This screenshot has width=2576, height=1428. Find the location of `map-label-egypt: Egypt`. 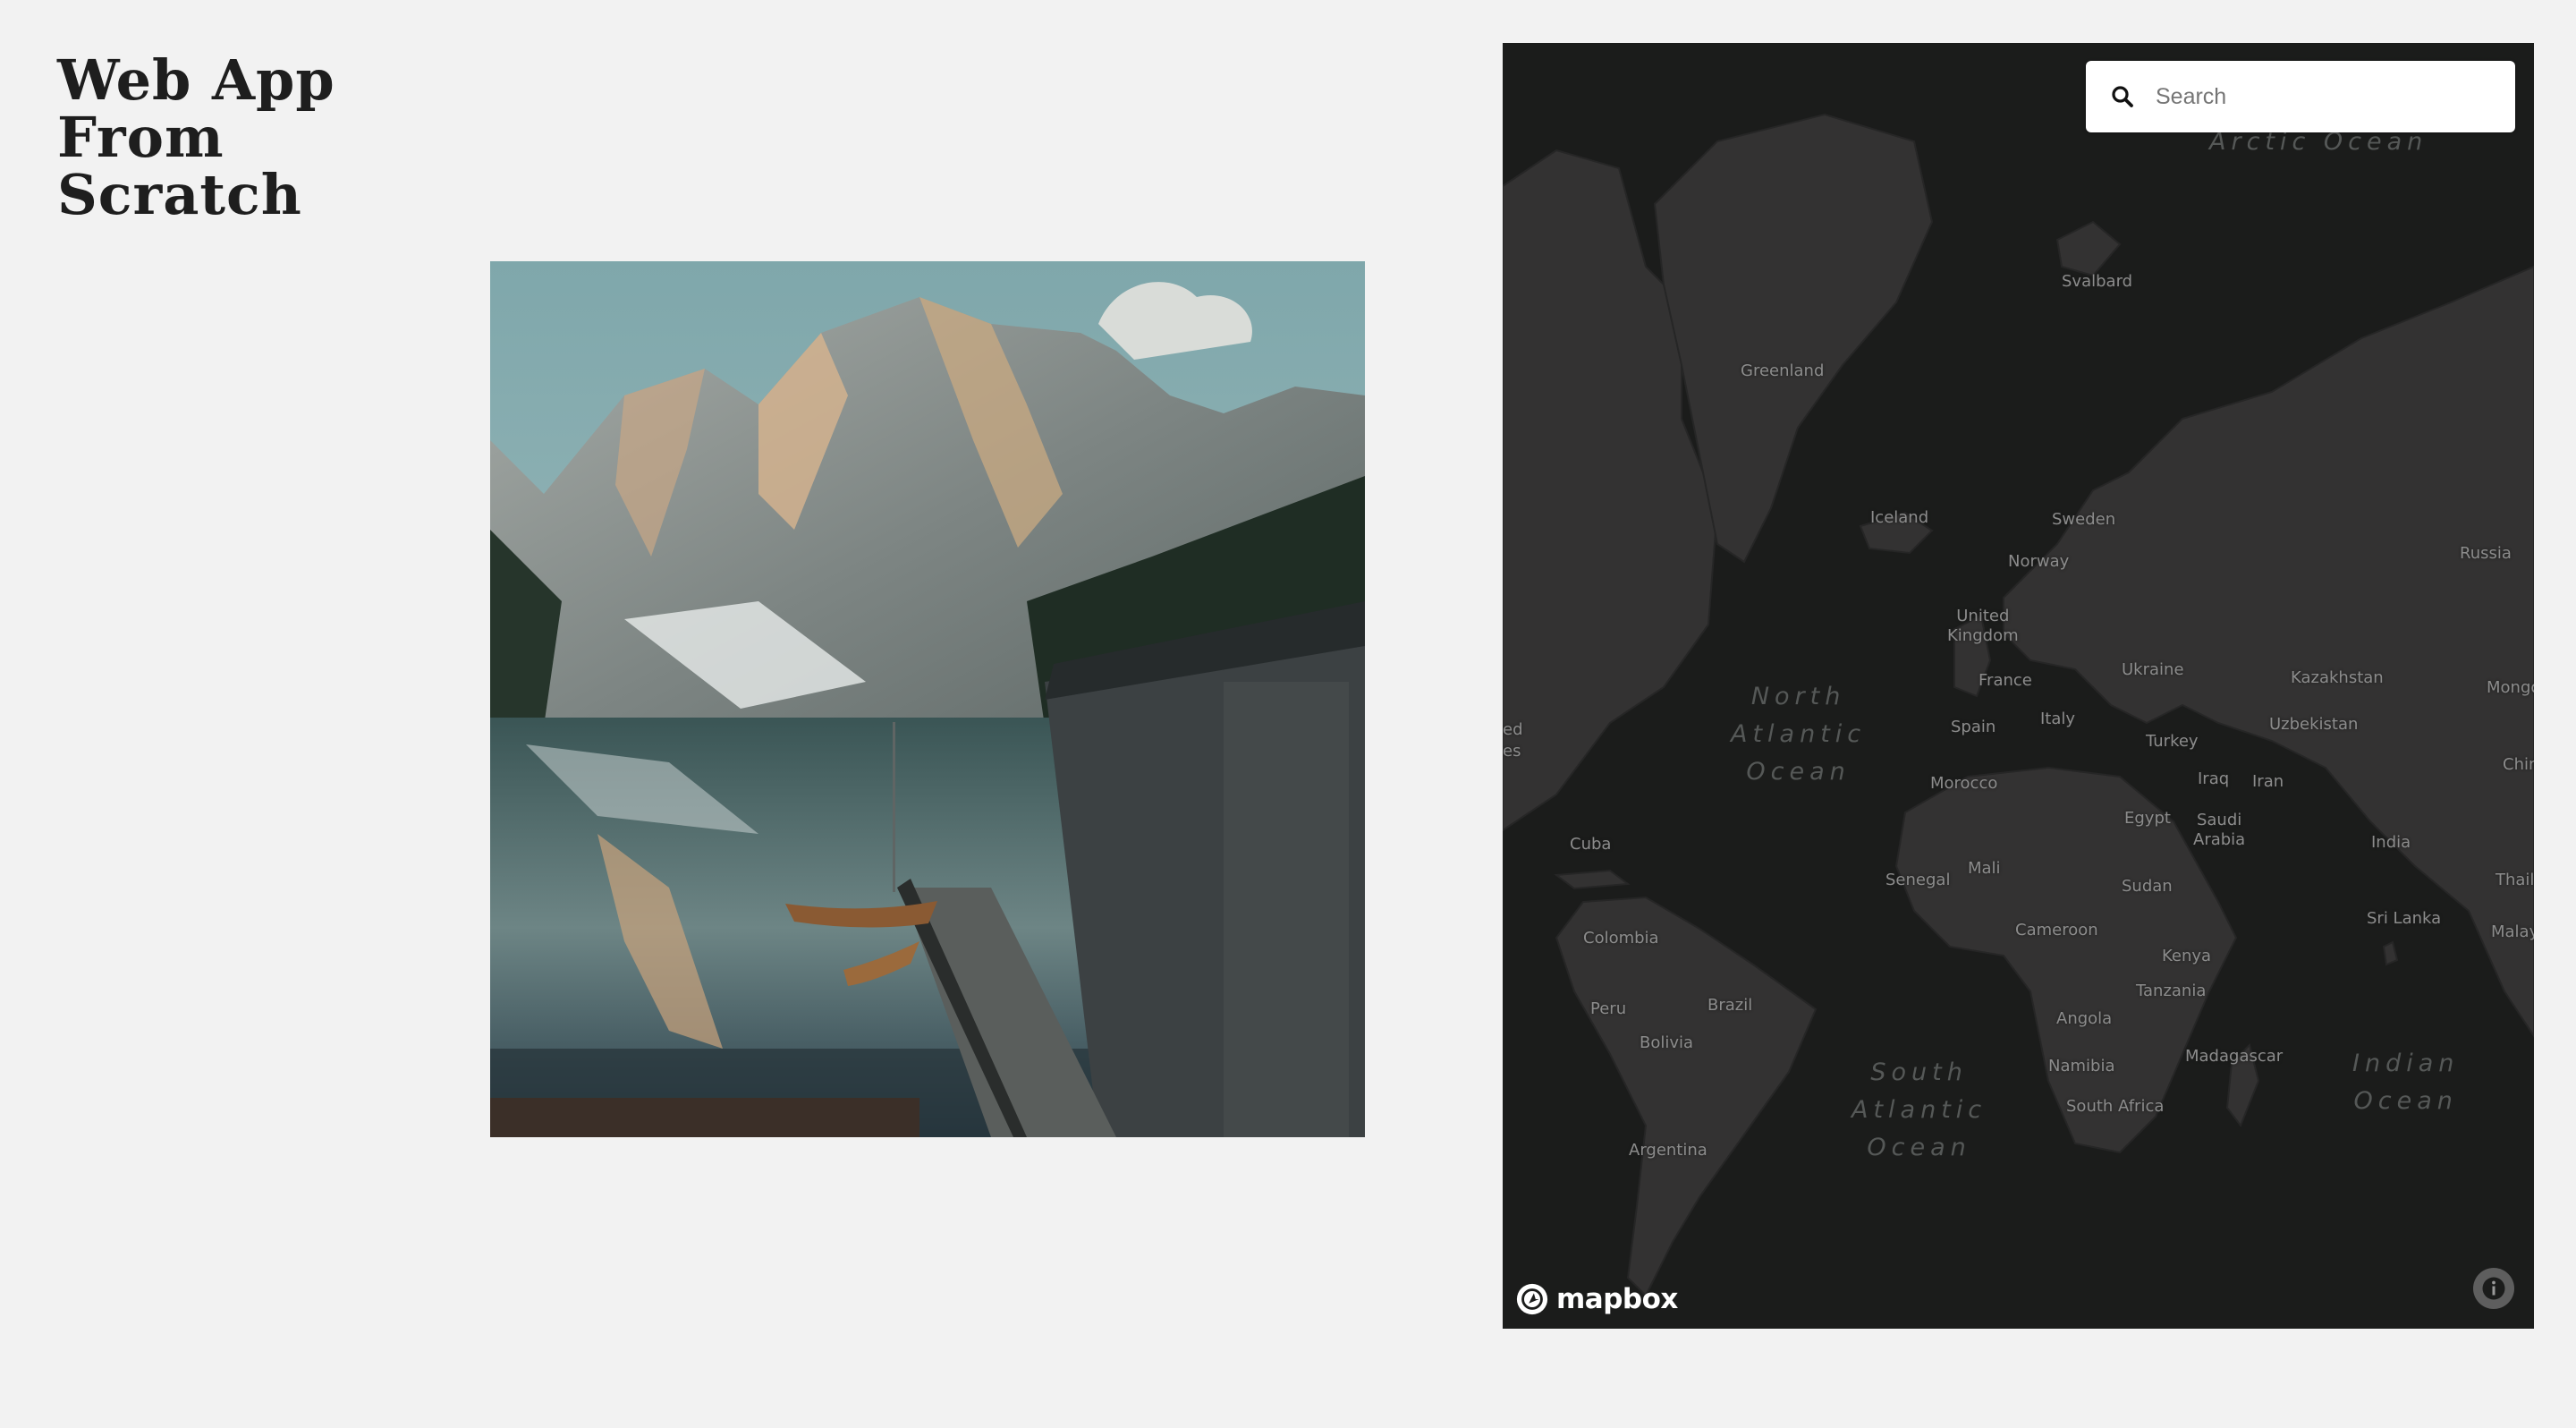

map-label-egypt: Egypt is located at coordinates (2147, 819).